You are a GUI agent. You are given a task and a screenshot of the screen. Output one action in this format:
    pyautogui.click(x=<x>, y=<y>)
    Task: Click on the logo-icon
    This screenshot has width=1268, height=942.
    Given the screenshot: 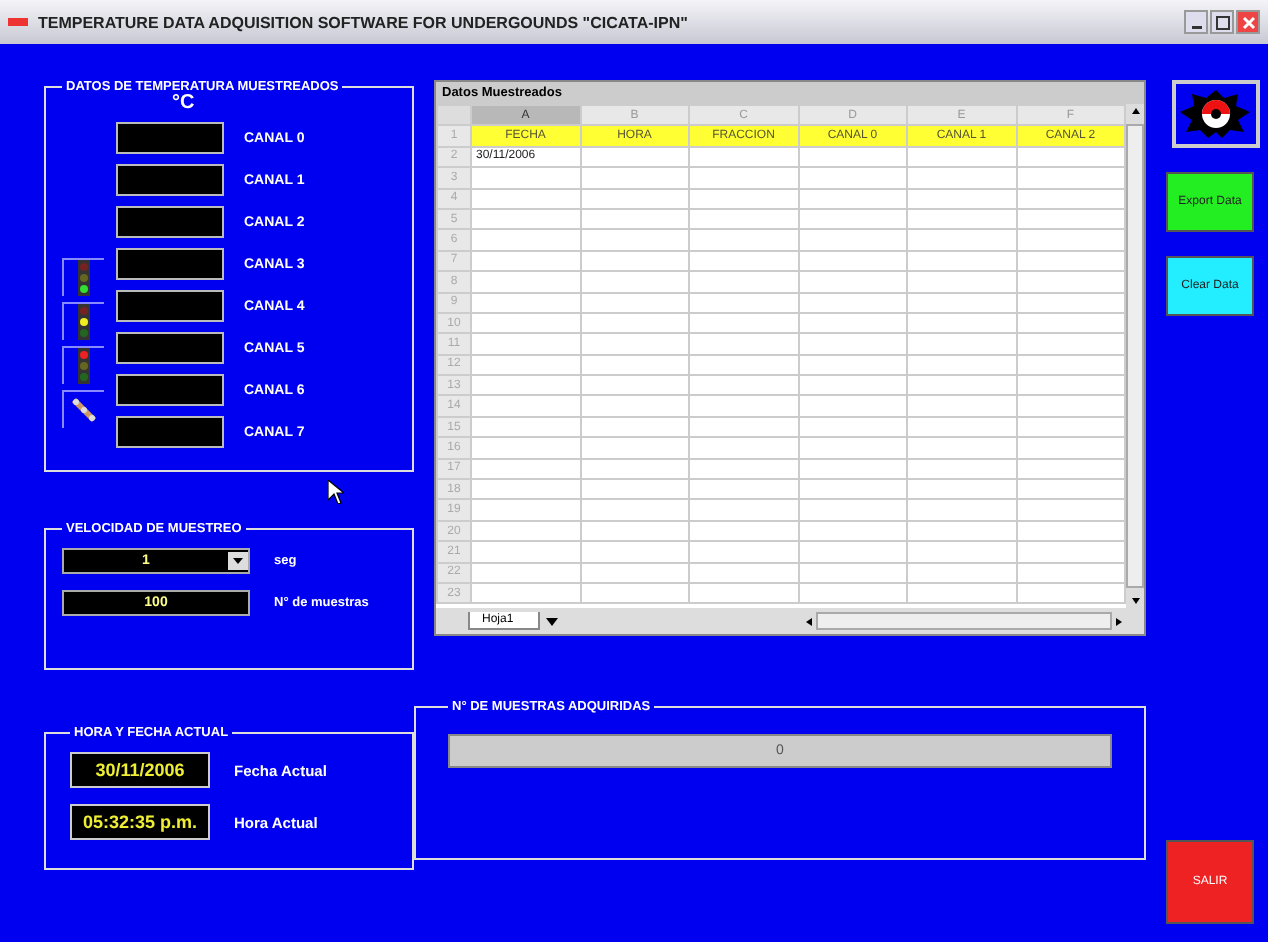 What is the action you would take?
    pyautogui.click(x=1216, y=114)
    